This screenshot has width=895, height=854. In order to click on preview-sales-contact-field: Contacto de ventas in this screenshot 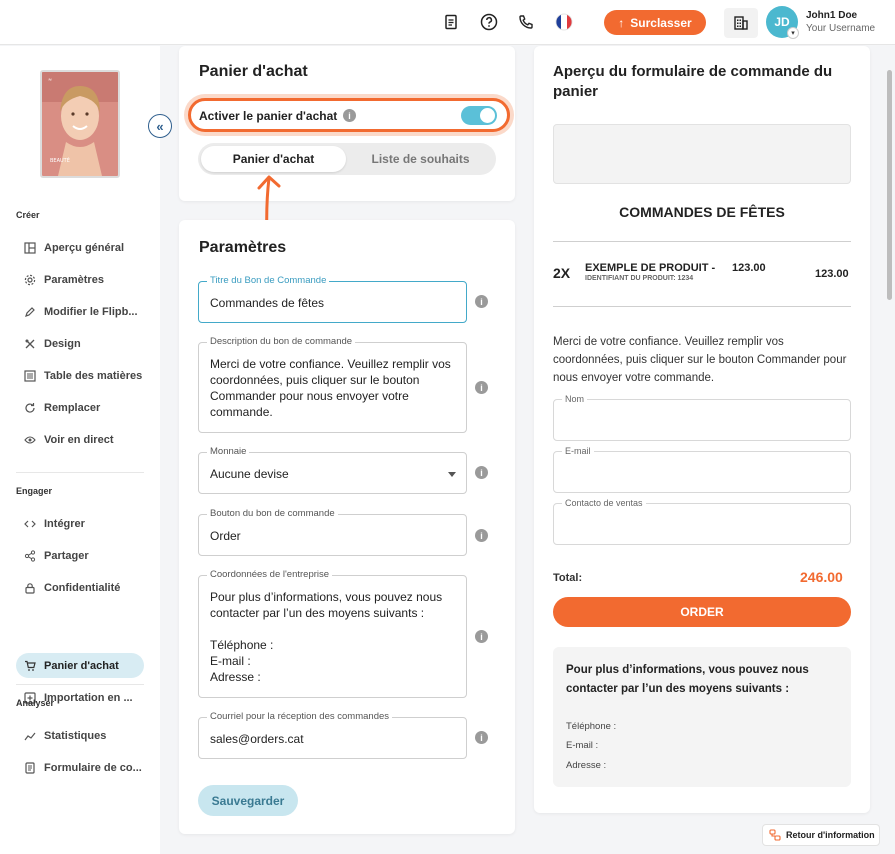, I will do `click(702, 521)`.